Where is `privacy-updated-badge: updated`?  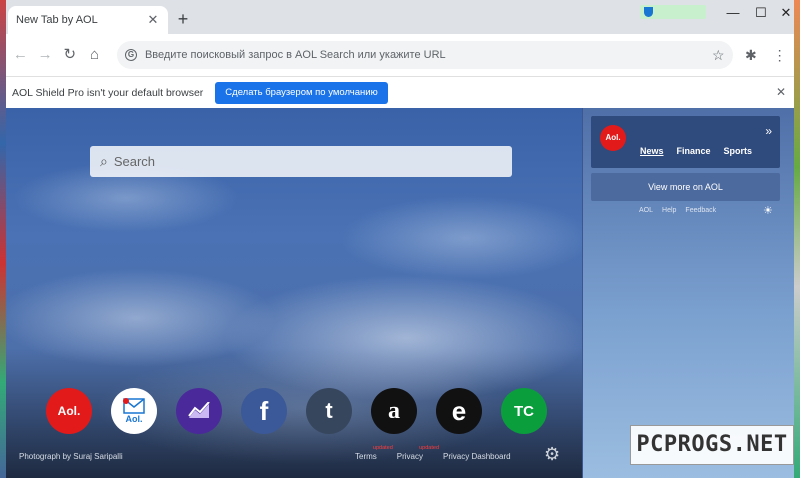 privacy-updated-badge: updated is located at coordinates (429, 448).